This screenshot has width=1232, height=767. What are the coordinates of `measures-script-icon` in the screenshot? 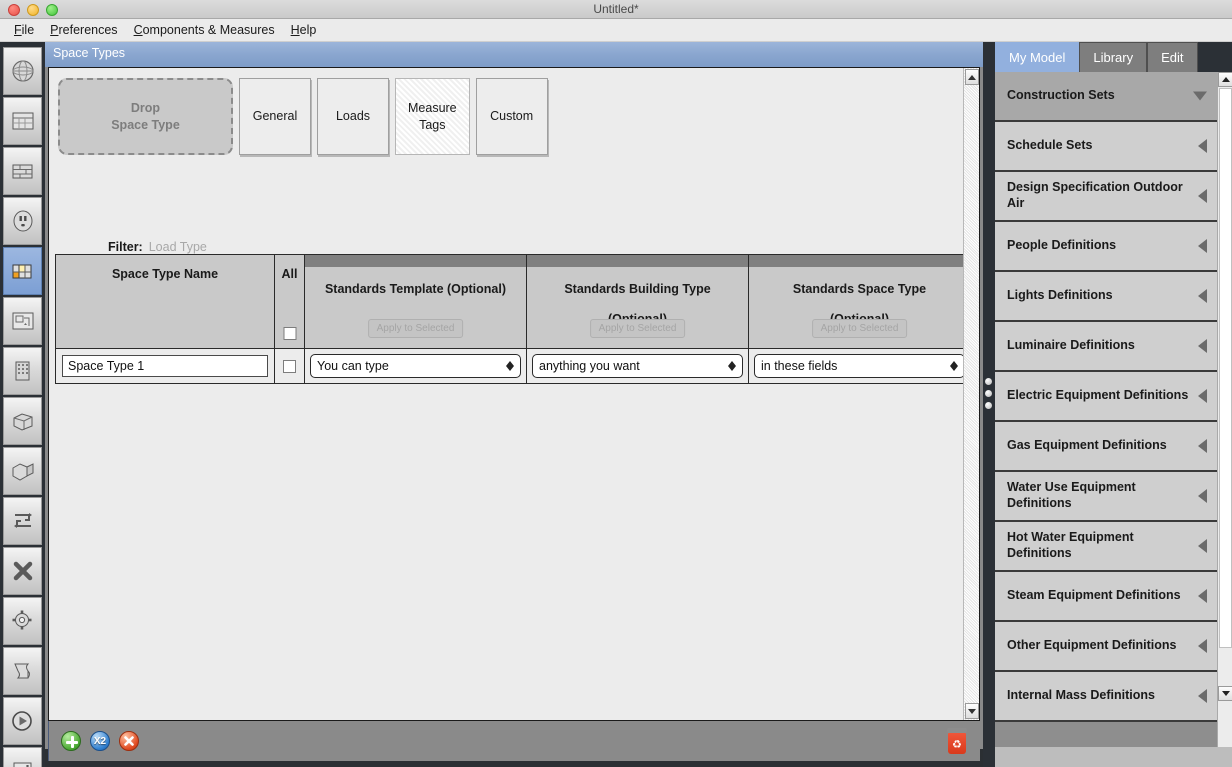 It's located at (22, 671).